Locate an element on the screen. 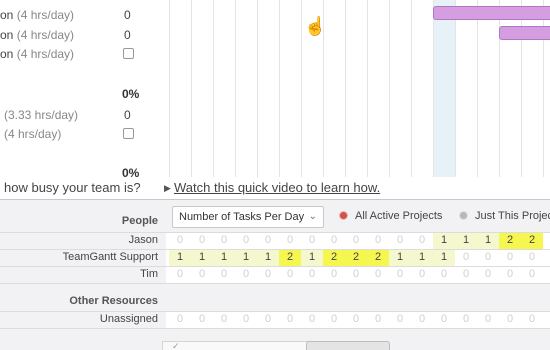 This screenshot has width=550, height=350. resource-name: Tim is located at coordinates (149, 274).